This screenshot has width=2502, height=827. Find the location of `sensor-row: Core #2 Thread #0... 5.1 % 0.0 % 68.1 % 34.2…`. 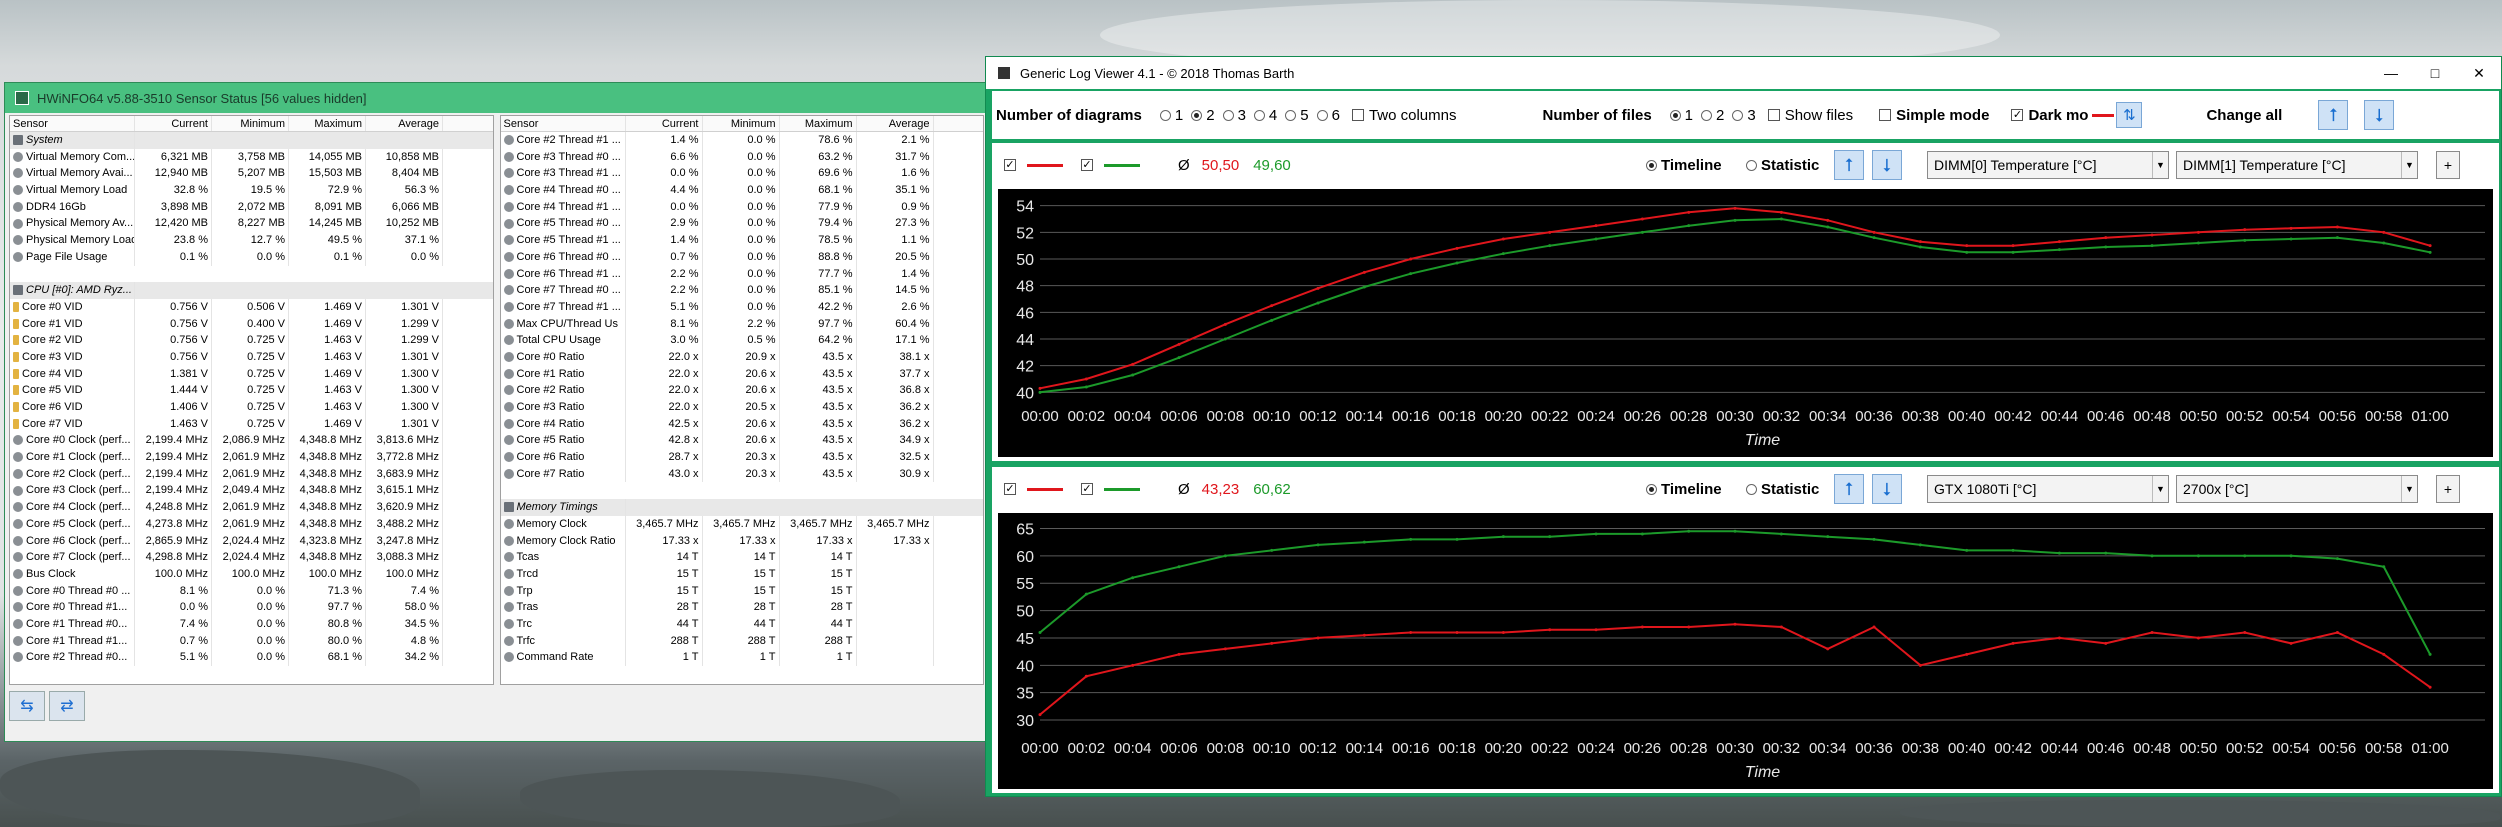

sensor-row: Core #2 Thread #0... 5.1 % 0.0 % 68.1 % 34.2… is located at coordinates (251, 657).